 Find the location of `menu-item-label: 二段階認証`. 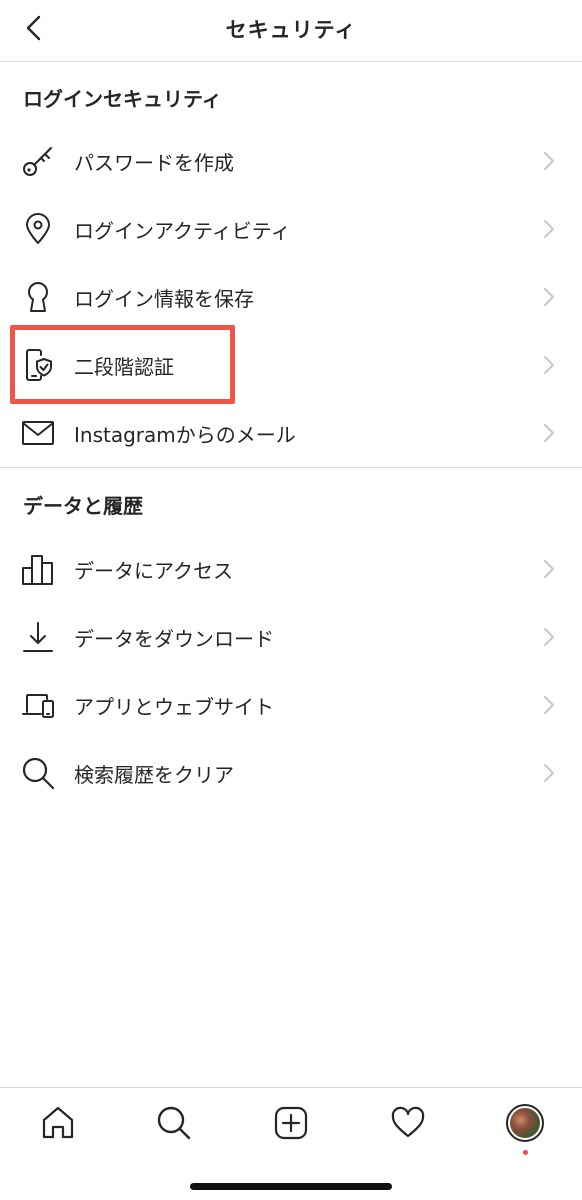

menu-item-label: 二段階認証 is located at coordinates (124, 366).